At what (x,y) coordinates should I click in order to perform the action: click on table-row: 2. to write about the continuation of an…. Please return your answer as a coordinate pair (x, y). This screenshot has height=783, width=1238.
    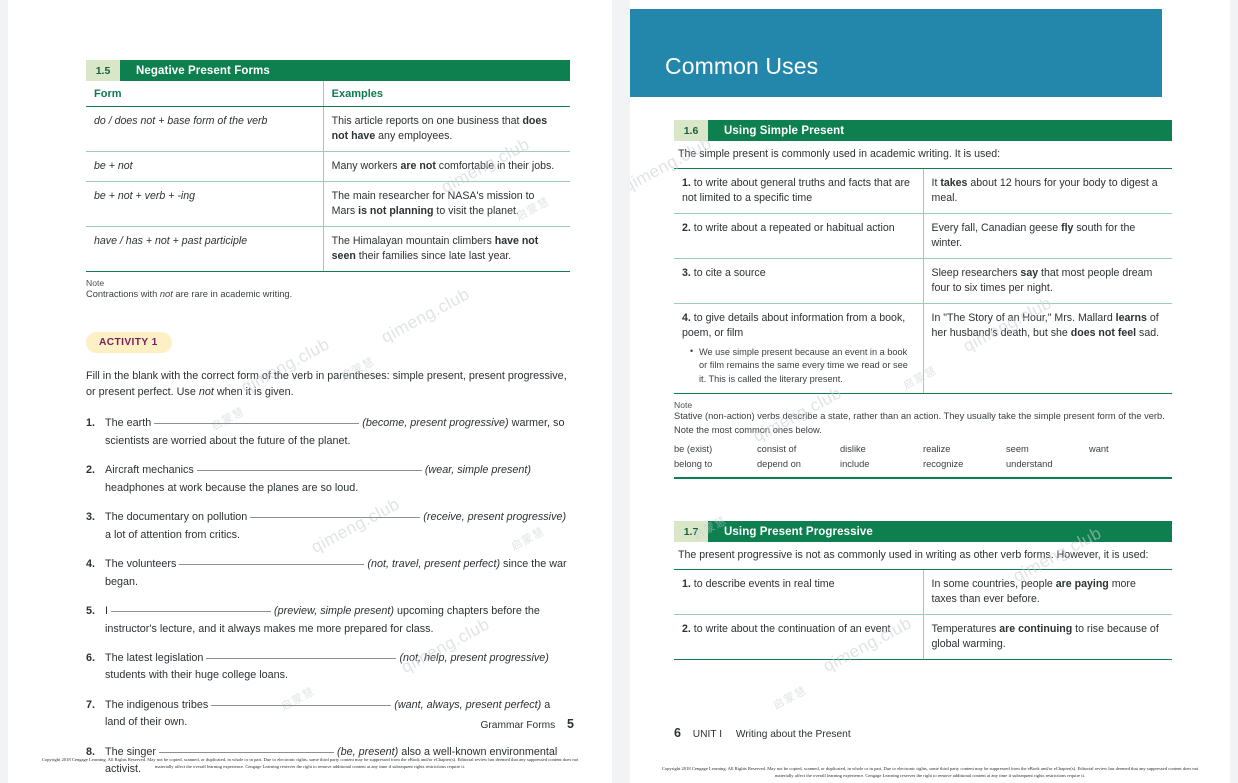
    Looking at the image, I should click on (923, 637).